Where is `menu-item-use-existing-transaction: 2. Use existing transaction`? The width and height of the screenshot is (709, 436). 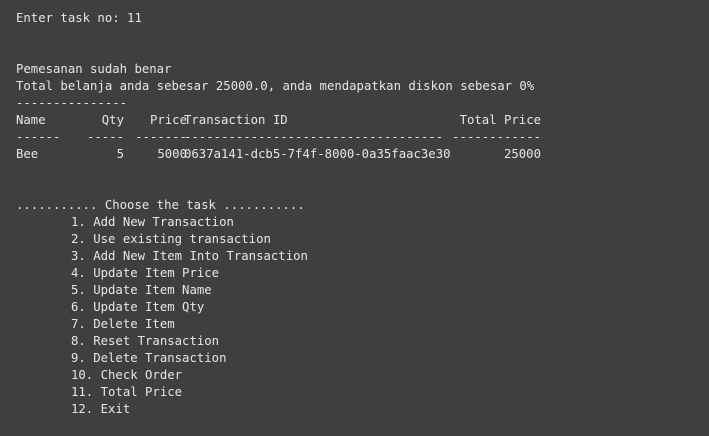 menu-item-use-existing-transaction: 2. Use existing transaction is located at coordinates (171, 239).